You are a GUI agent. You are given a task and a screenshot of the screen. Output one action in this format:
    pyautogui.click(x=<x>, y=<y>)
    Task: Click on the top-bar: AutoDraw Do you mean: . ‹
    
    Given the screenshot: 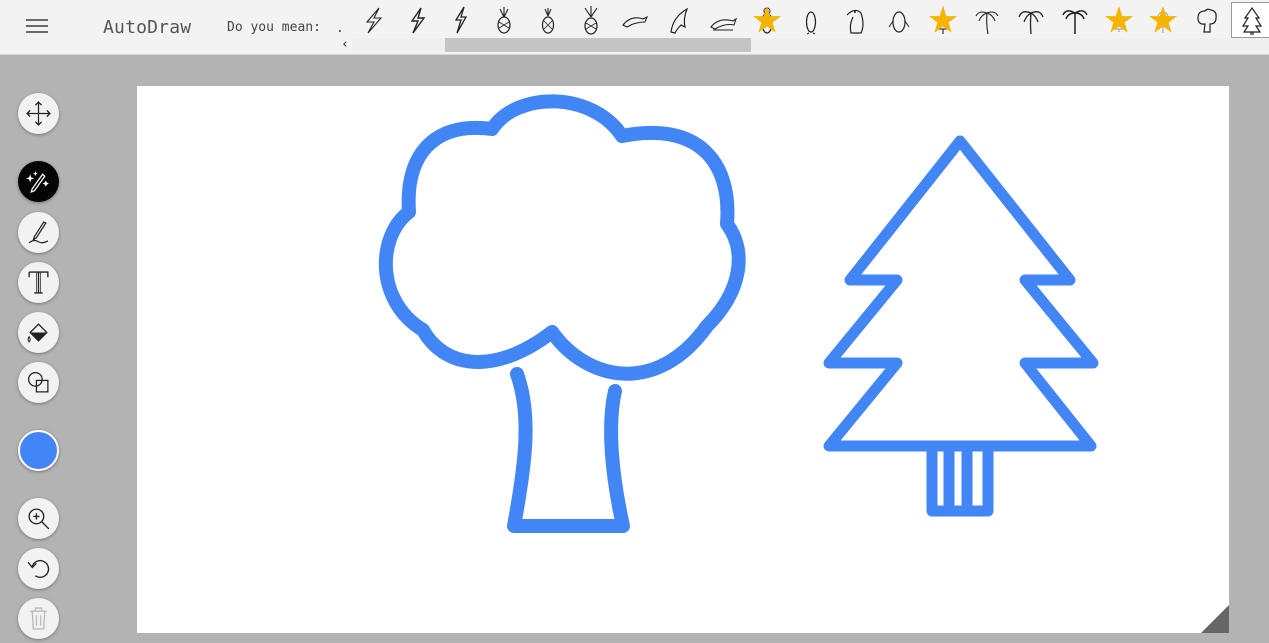 What is the action you would take?
    pyautogui.click(x=634, y=27)
    